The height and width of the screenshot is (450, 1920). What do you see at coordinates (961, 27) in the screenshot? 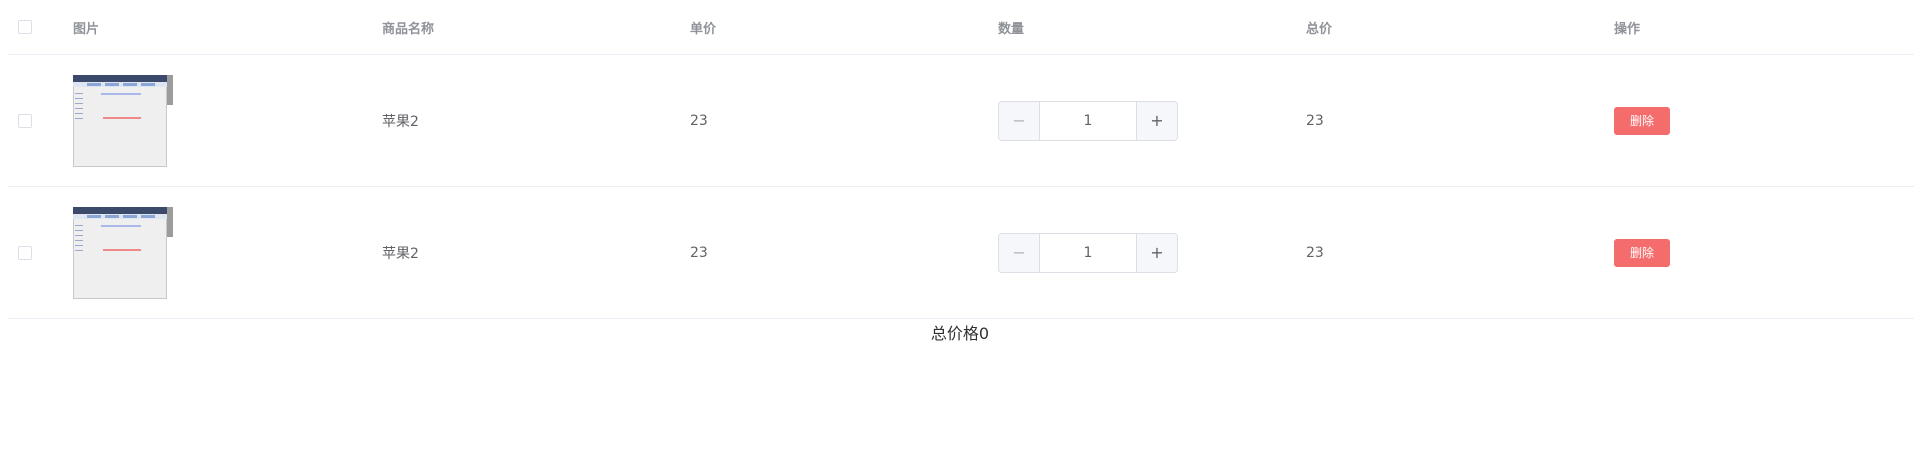
I see `table-header: 图片 商品名称 单价 数量 总价 操作` at bounding box center [961, 27].